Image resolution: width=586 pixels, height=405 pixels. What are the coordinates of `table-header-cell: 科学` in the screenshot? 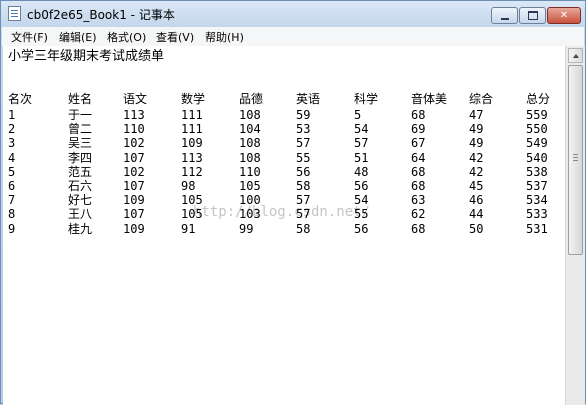 It's located at (366, 99).